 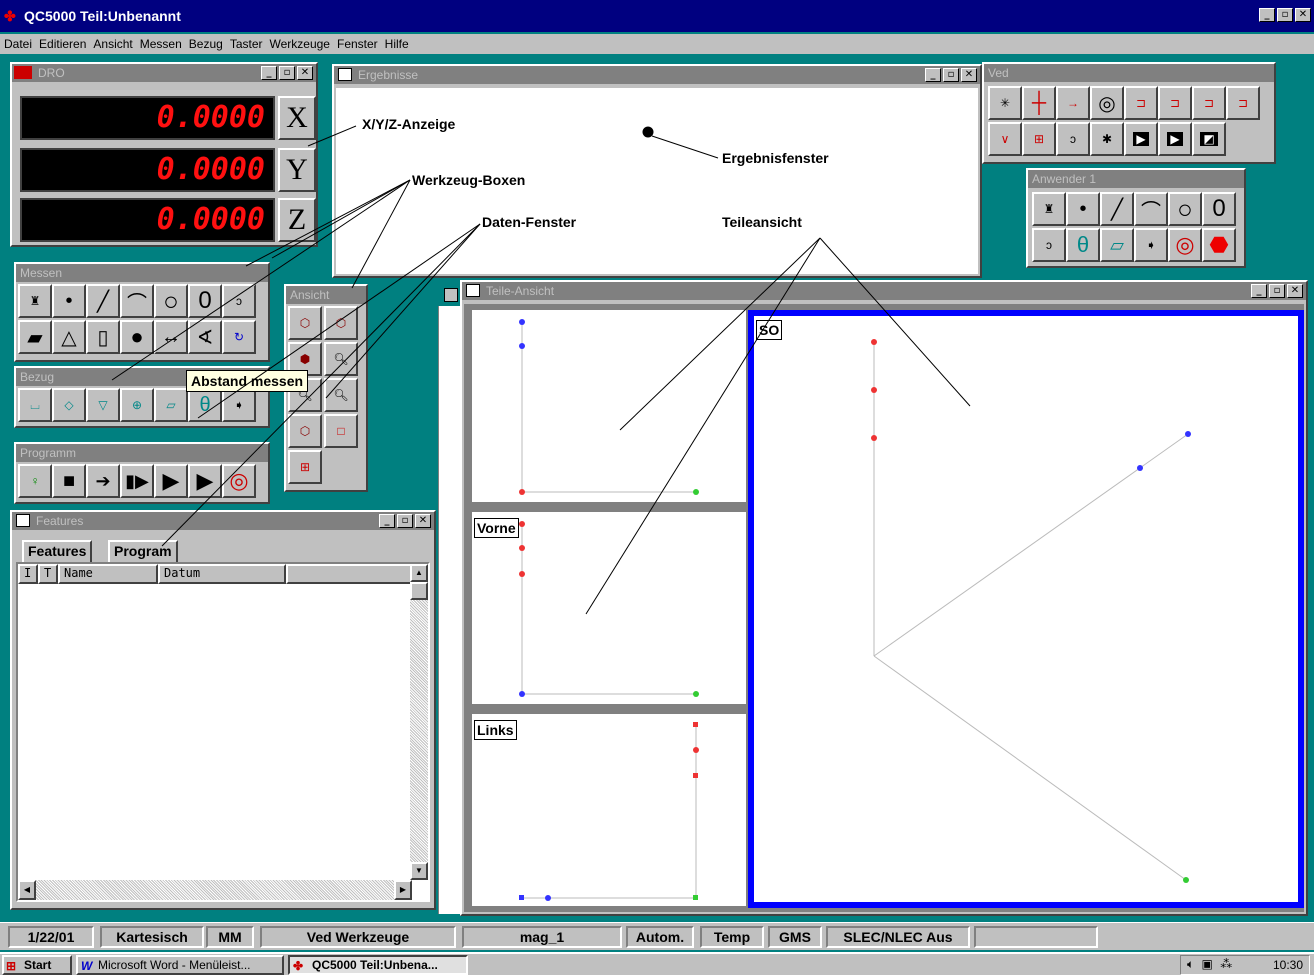 What do you see at coordinates (732, 937) in the screenshot?
I see `status-temp: Temp` at bounding box center [732, 937].